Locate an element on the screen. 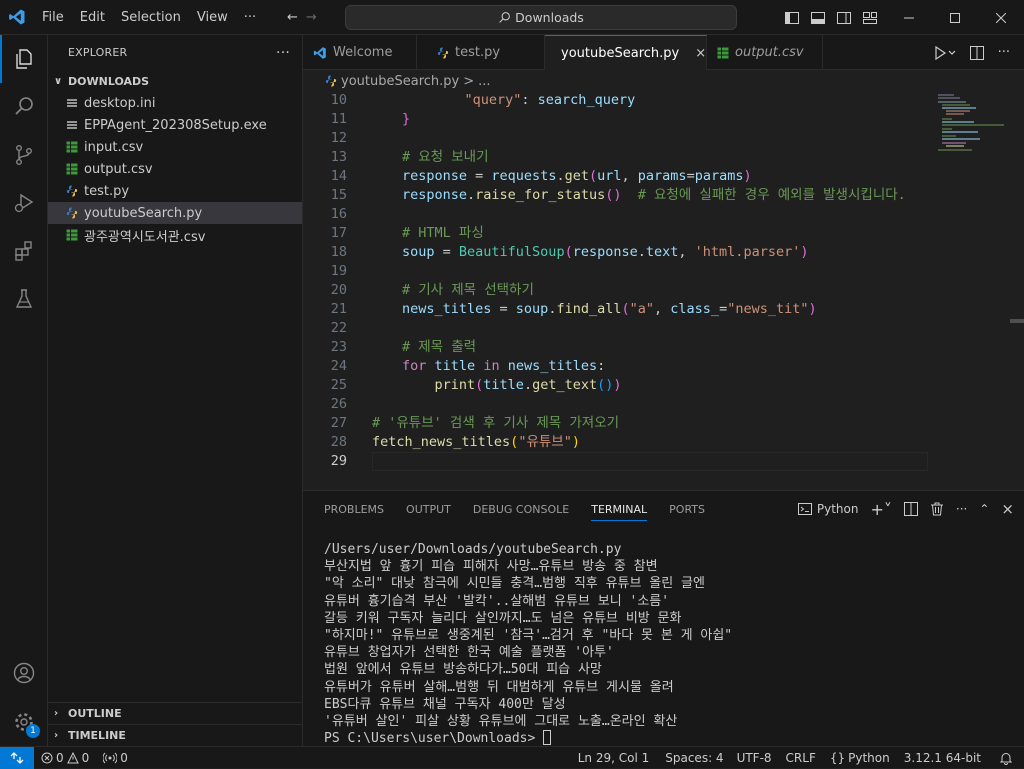 This screenshot has height=769, width=1024. tab-problems: PROBLEMS is located at coordinates (354, 509).